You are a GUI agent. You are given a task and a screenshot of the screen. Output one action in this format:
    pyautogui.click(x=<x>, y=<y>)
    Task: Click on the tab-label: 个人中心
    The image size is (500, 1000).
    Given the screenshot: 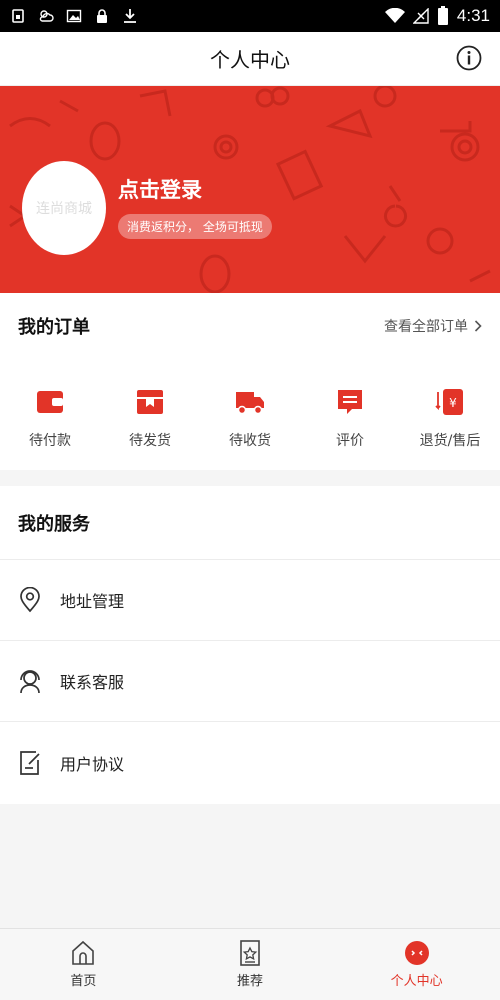 What is the action you would take?
    pyautogui.click(x=416, y=981)
    